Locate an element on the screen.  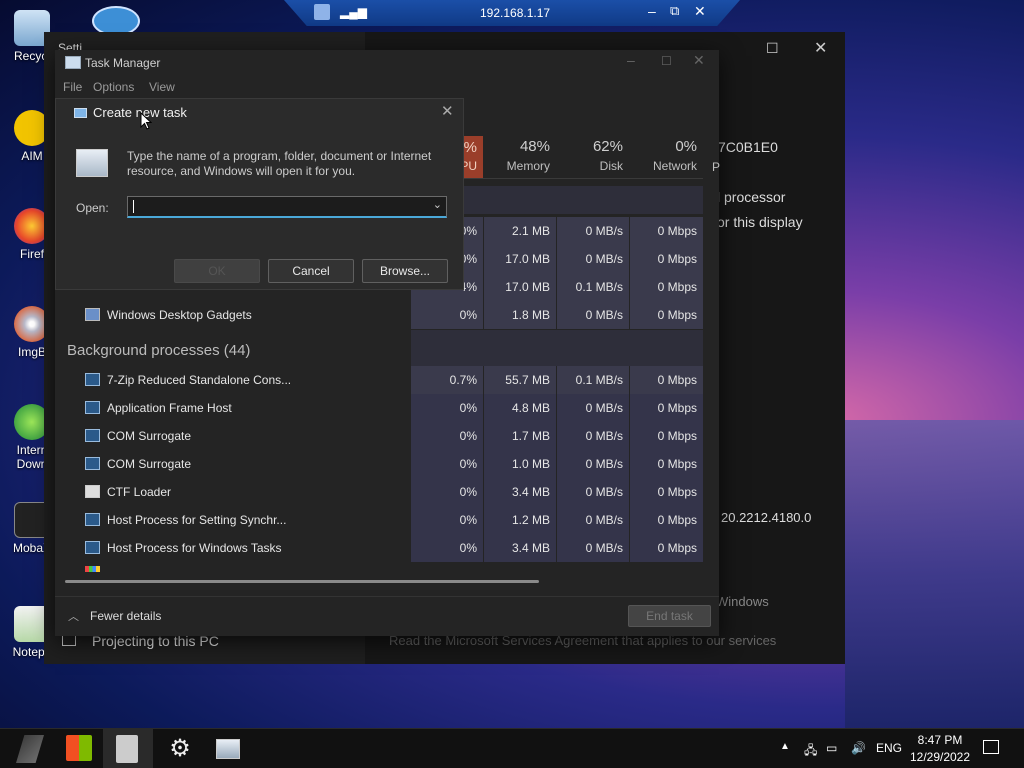
menu-file: File is located at coordinates (72, 87).